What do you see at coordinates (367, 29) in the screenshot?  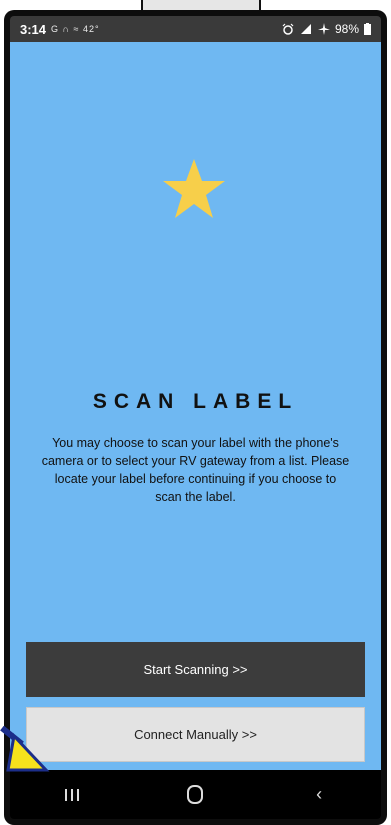 I see `battery-icon` at bounding box center [367, 29].